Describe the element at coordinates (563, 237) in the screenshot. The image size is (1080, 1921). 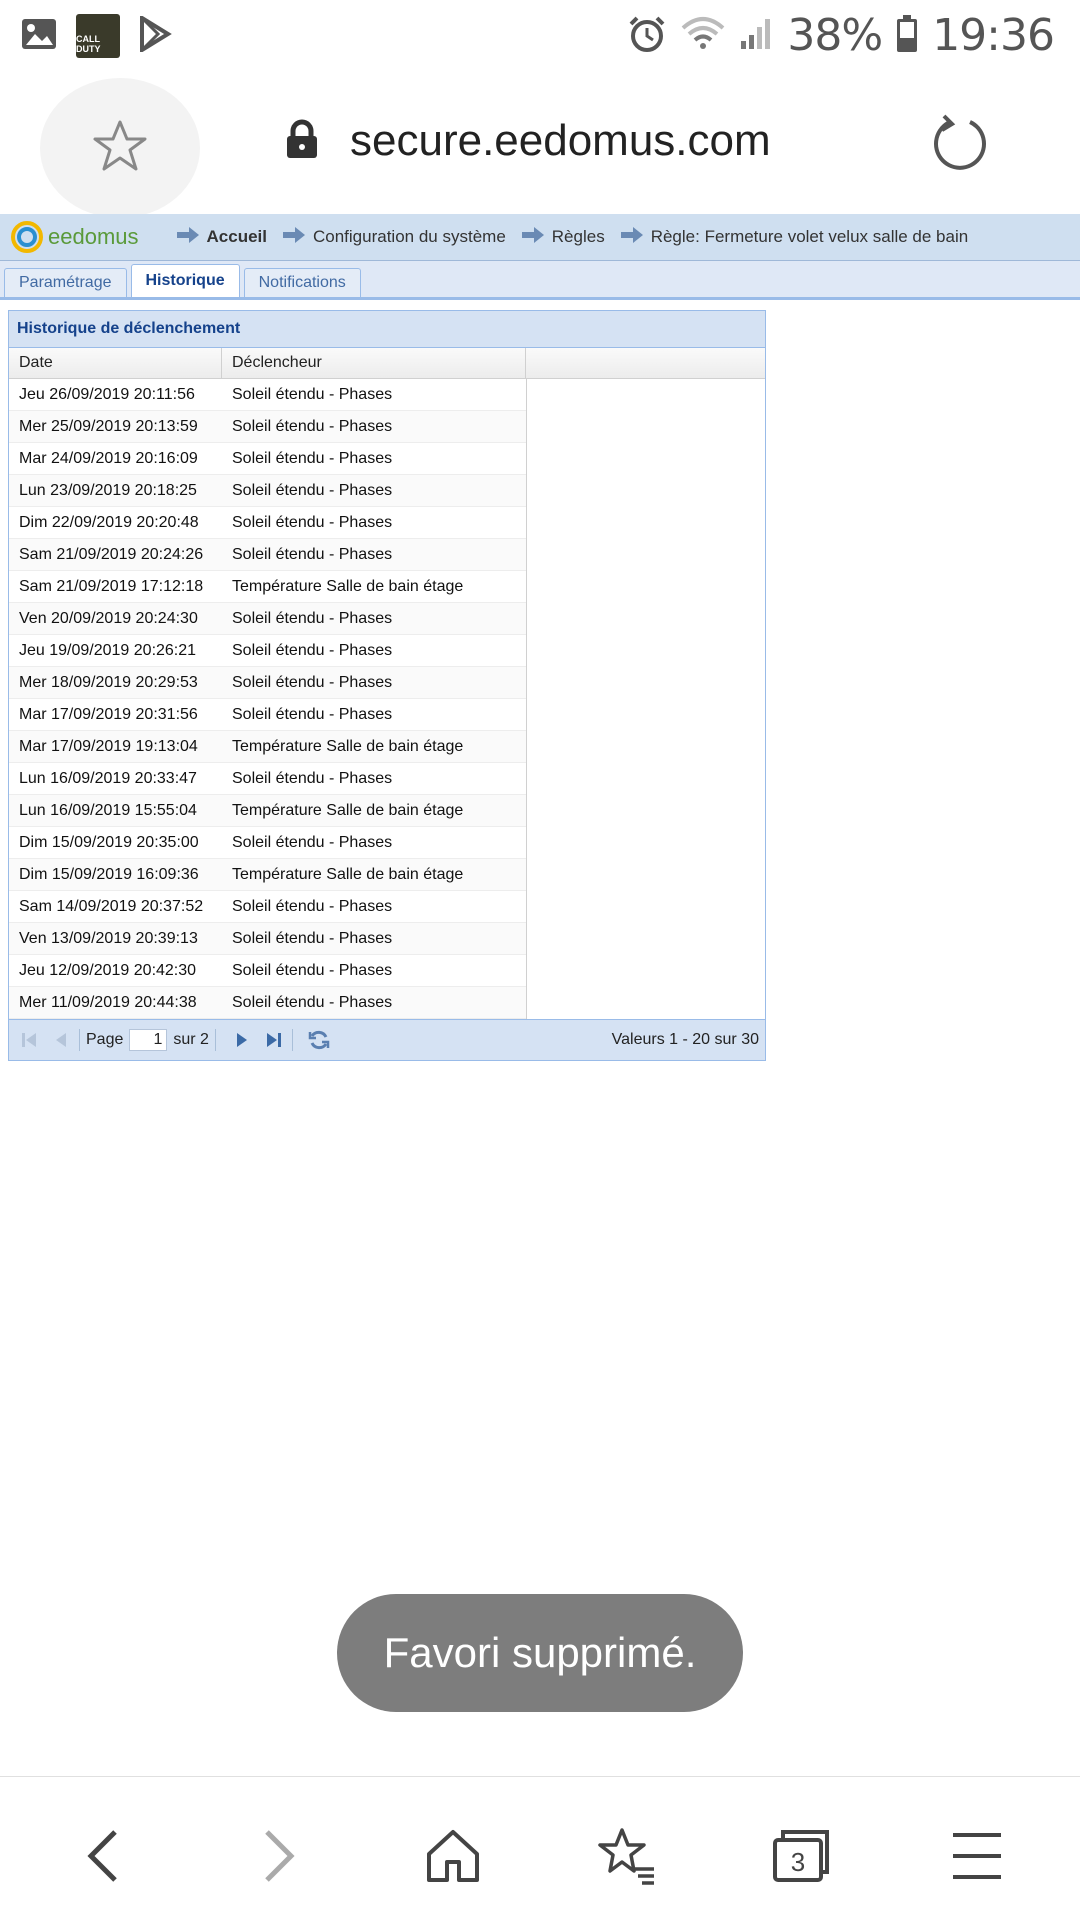
I see `breadcrumb-item-regles: Règles` at that location.